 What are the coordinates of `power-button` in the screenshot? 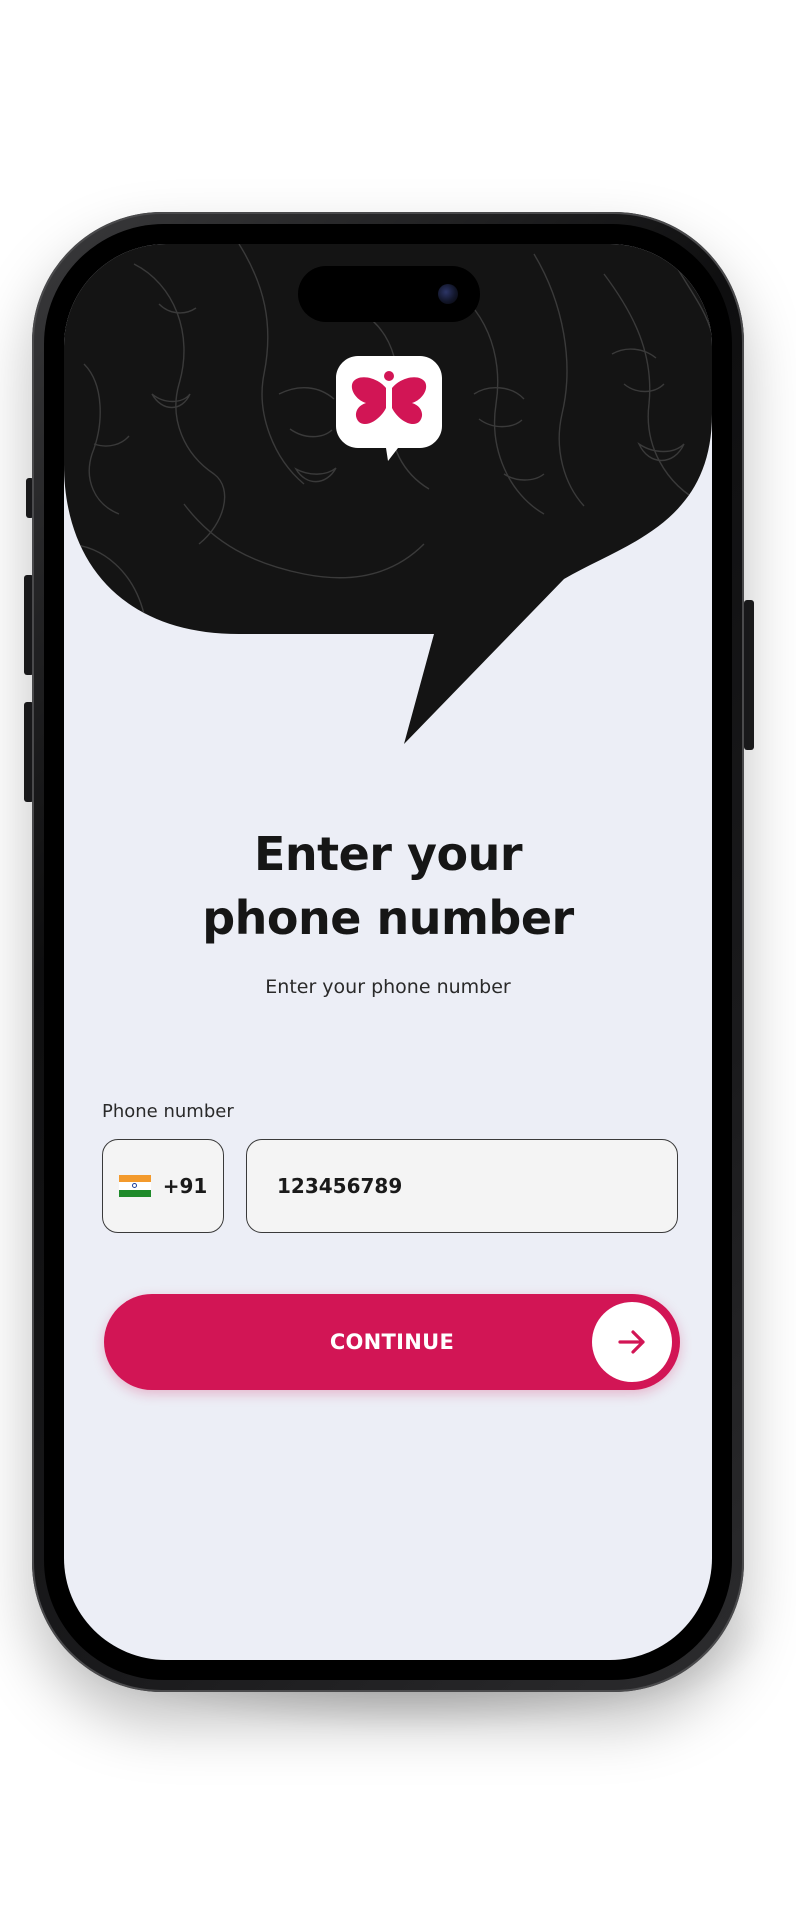 It's located at (749, 675).